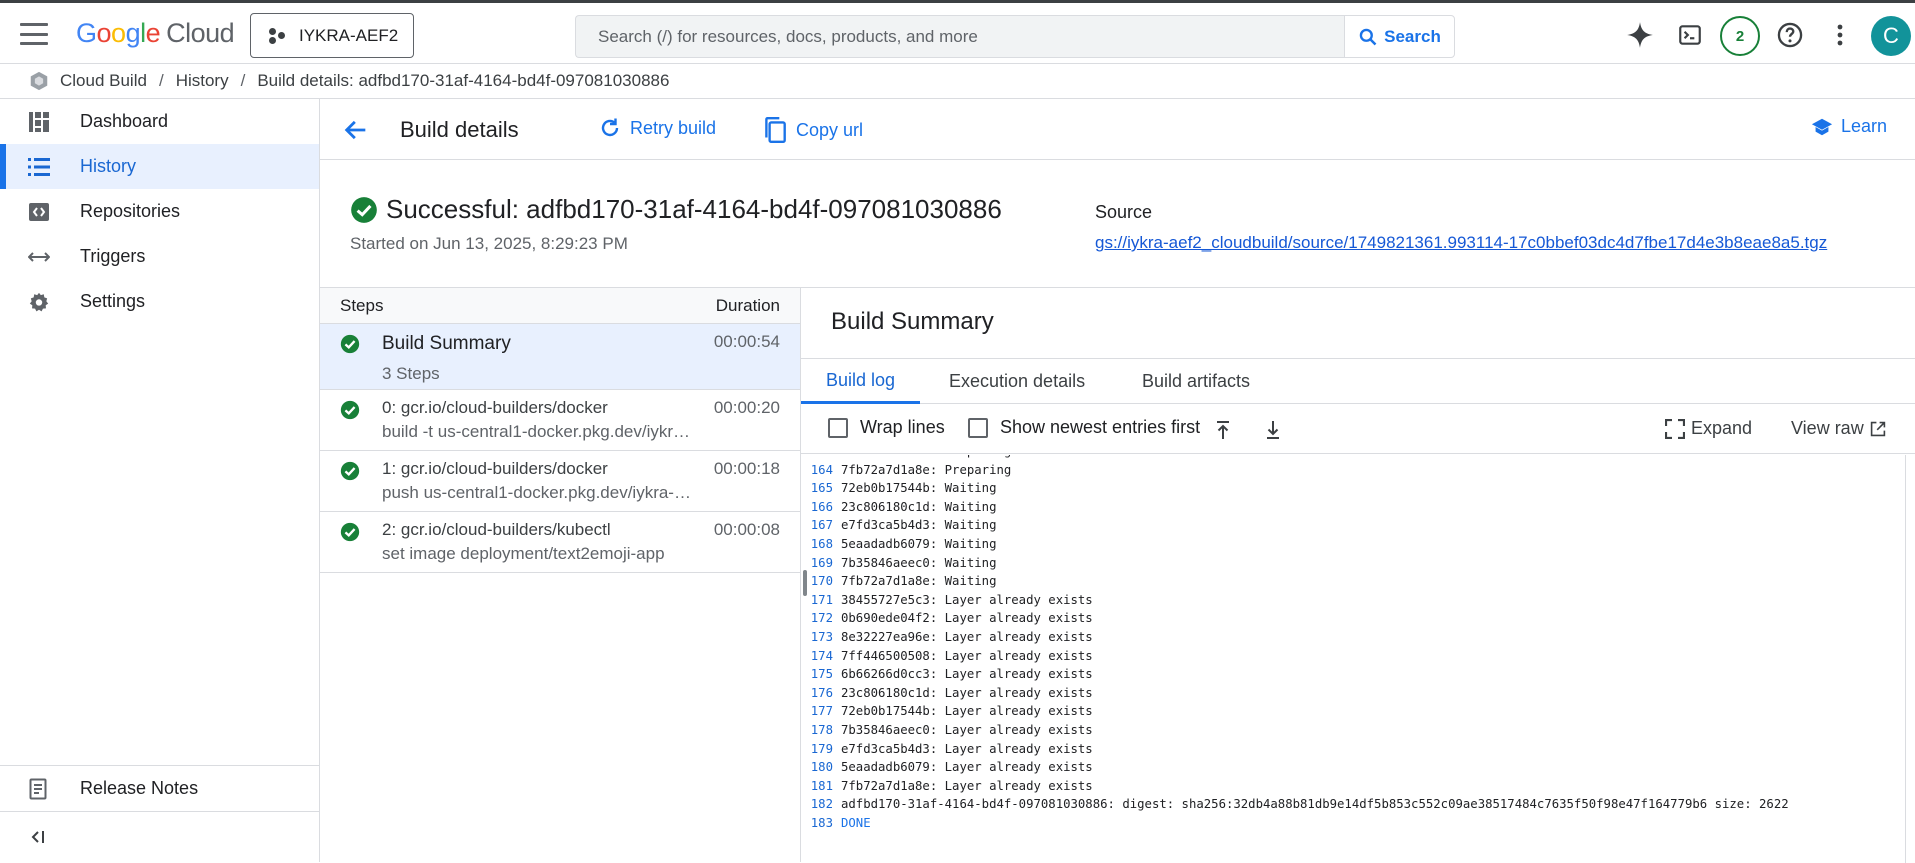 The image size is (1915, 863). What do you see at coordinates (821, 618) in the screenshot?
I see `log-line-number: 172` at bounding box center [821, 618].